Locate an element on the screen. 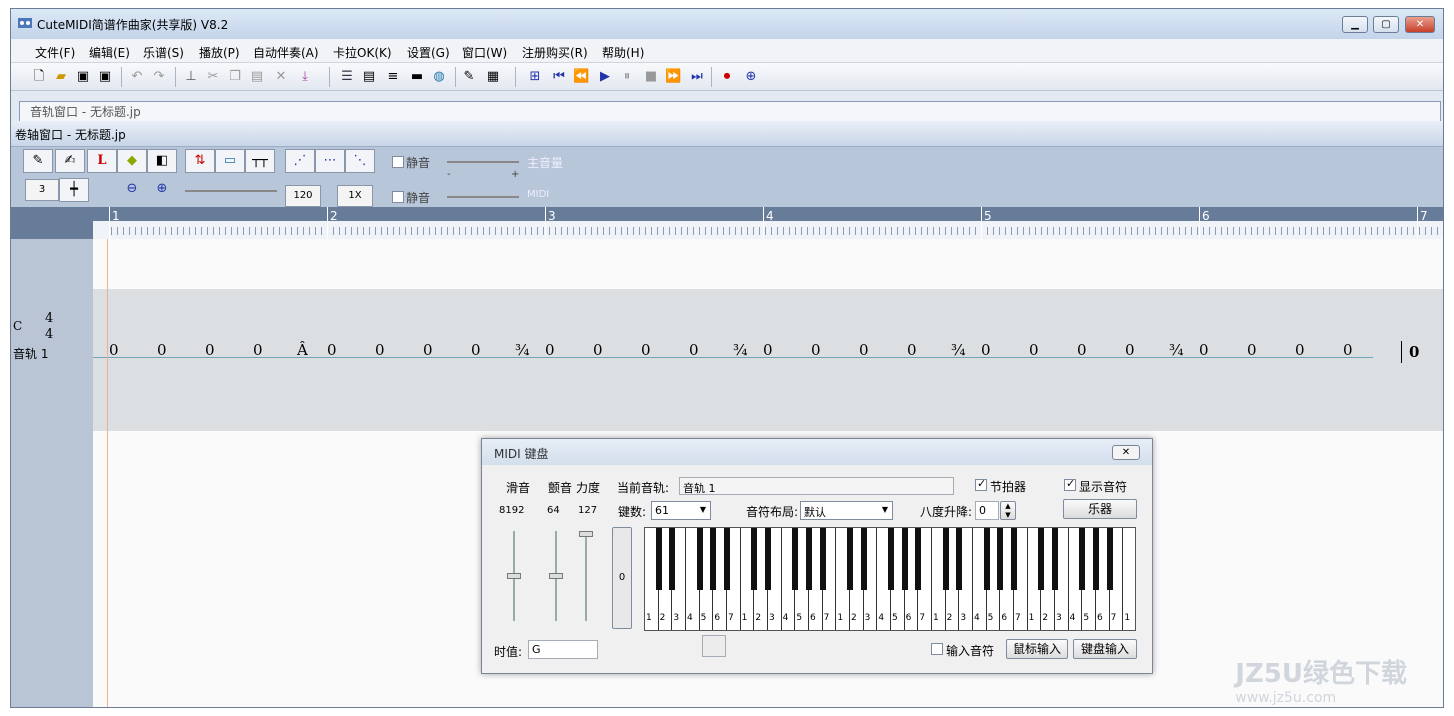 This screenshot has width=1454, height=716. subdivision-box: 3 is located at coordinates (42, 190).